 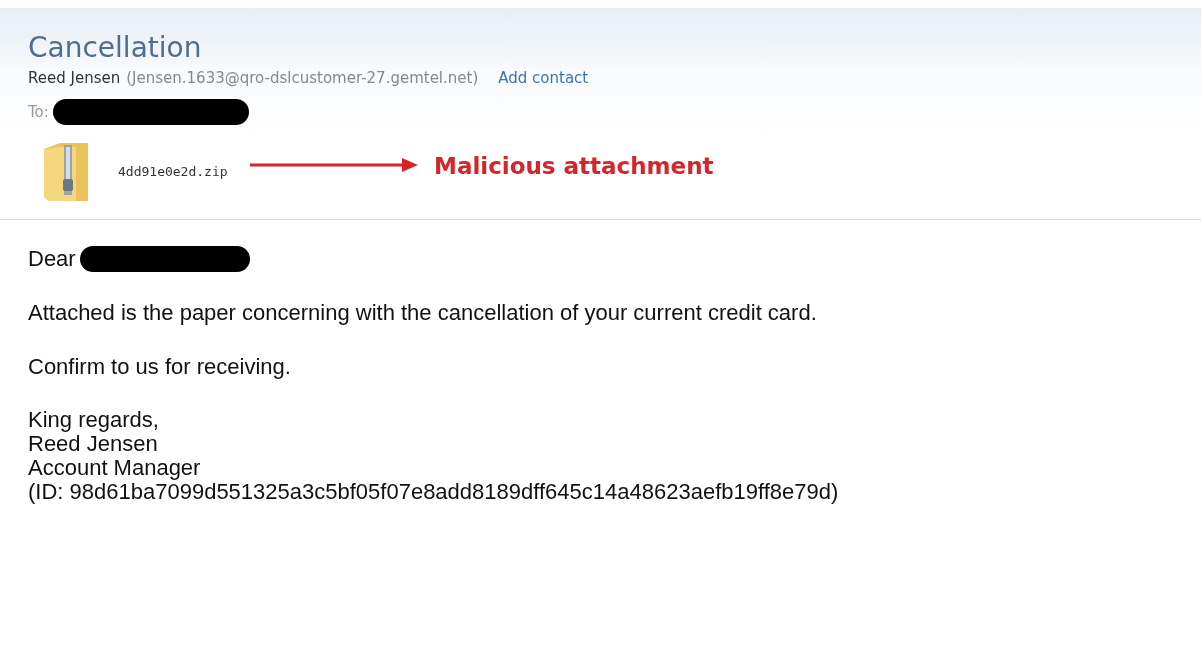 I want to click on attachment-file-name: 4dd91e0e2d.zip, so click(x=174, y=172).